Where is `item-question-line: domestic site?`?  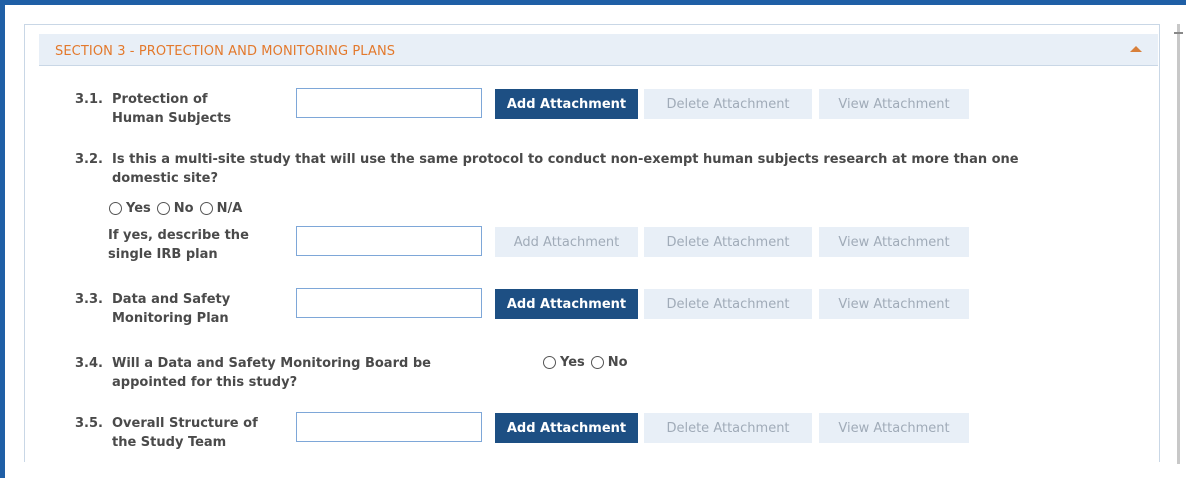
item-question-line: domestic site? is located at coordinates (165, 178).